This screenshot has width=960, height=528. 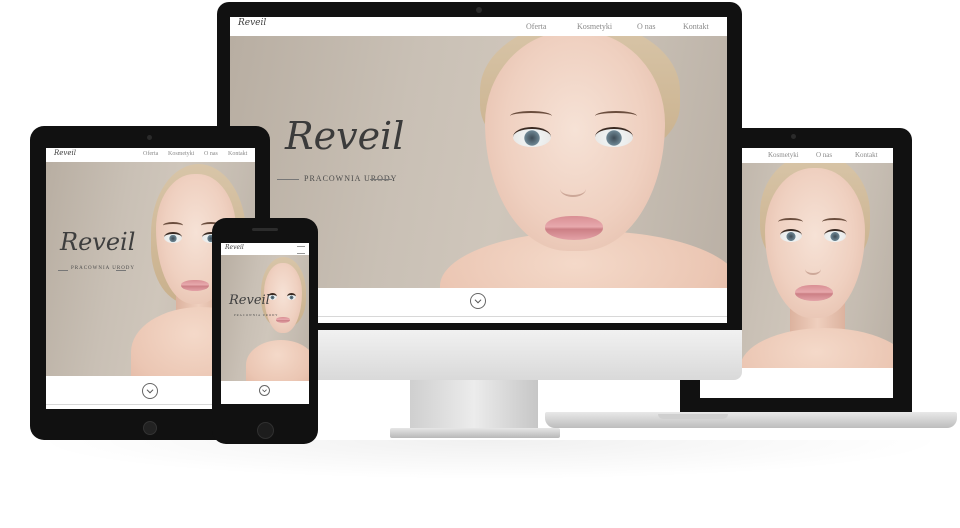 What do you see at coordinates (181, 154) in the screenshot?
I see `tablet-nav-kosmetyki: Kosmetyki` at bounding box center [181, 154].